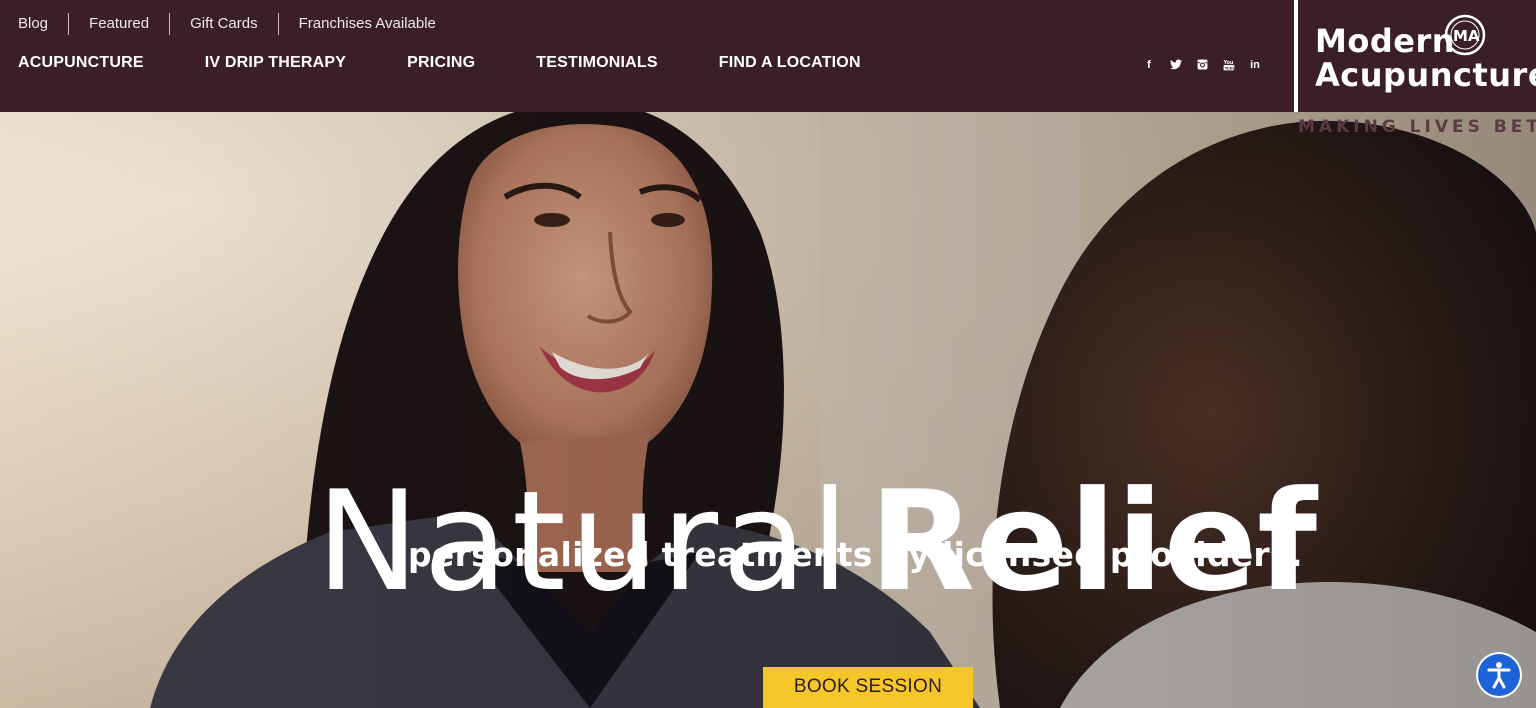 The width and height of the screenshot is (1536, 708). I want to click on accessibility-button, so click(1499, 675).